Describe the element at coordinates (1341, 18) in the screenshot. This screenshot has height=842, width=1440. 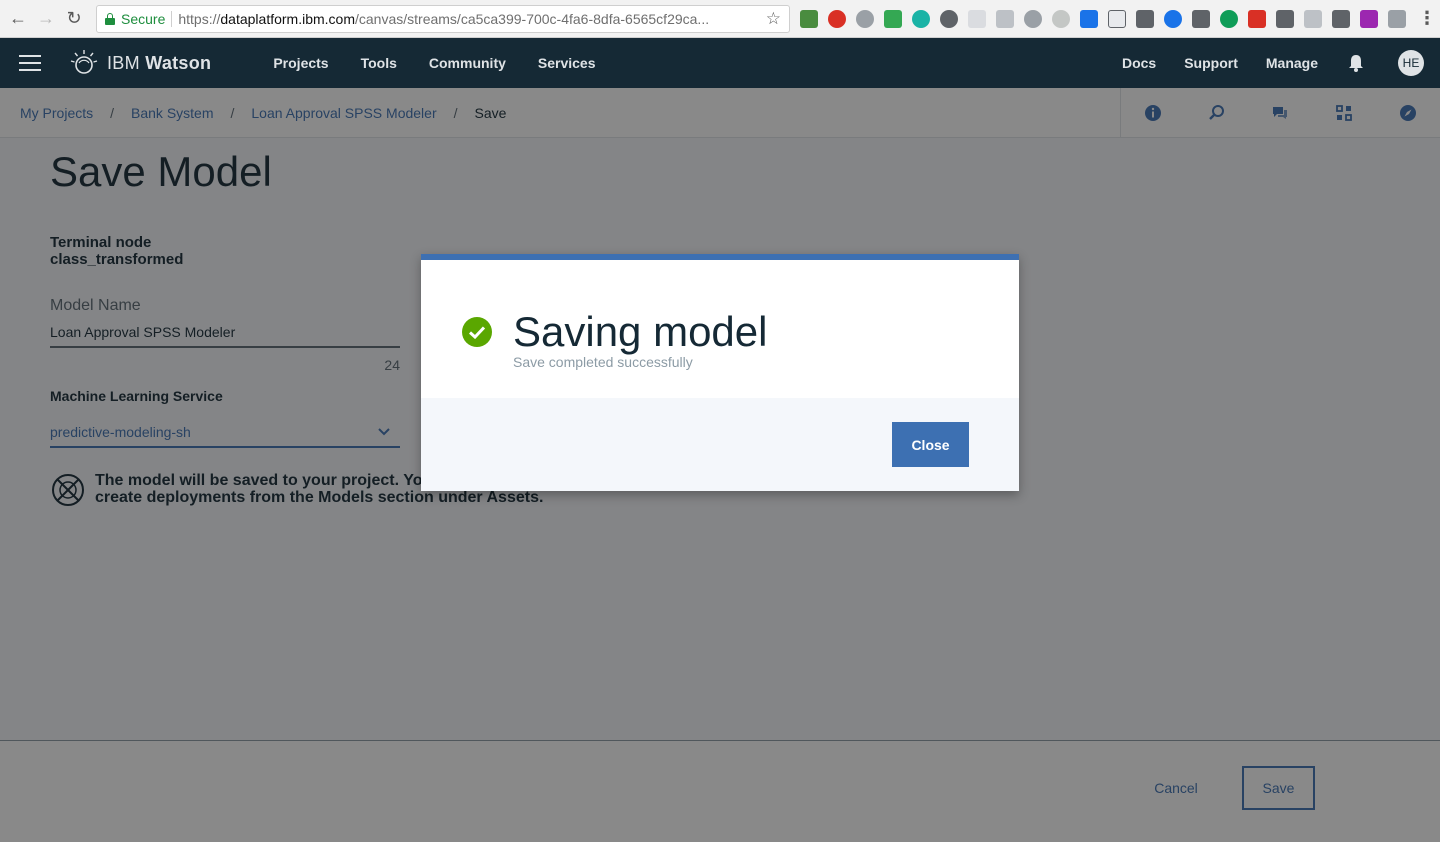
I see `extension-screen-icon` at that location.